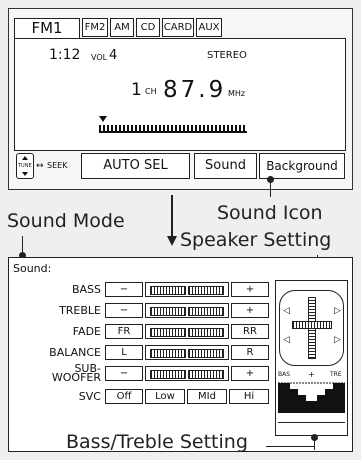  I want to click on auto-sel-button: AUTO SEL, so click(135, 166).